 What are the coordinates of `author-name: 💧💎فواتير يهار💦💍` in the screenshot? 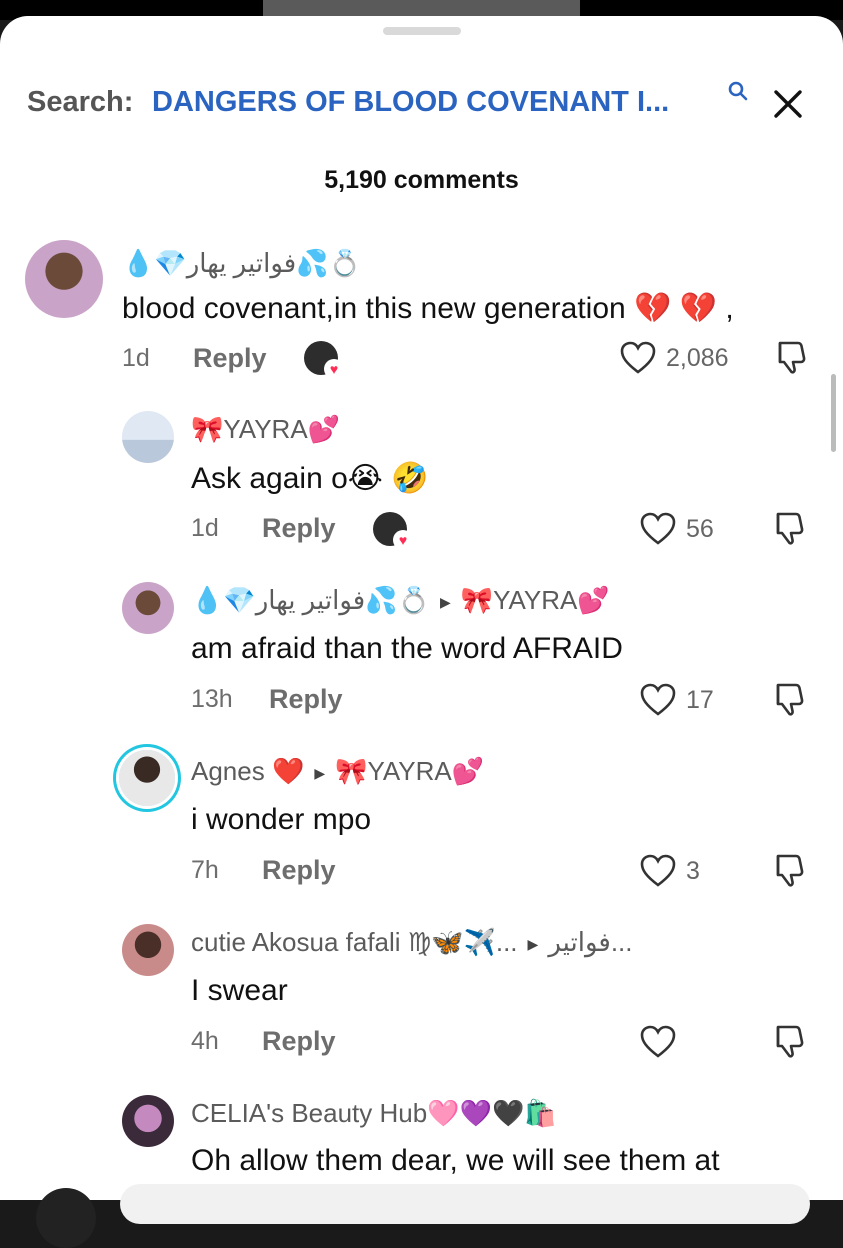 It's located at (310, 600).